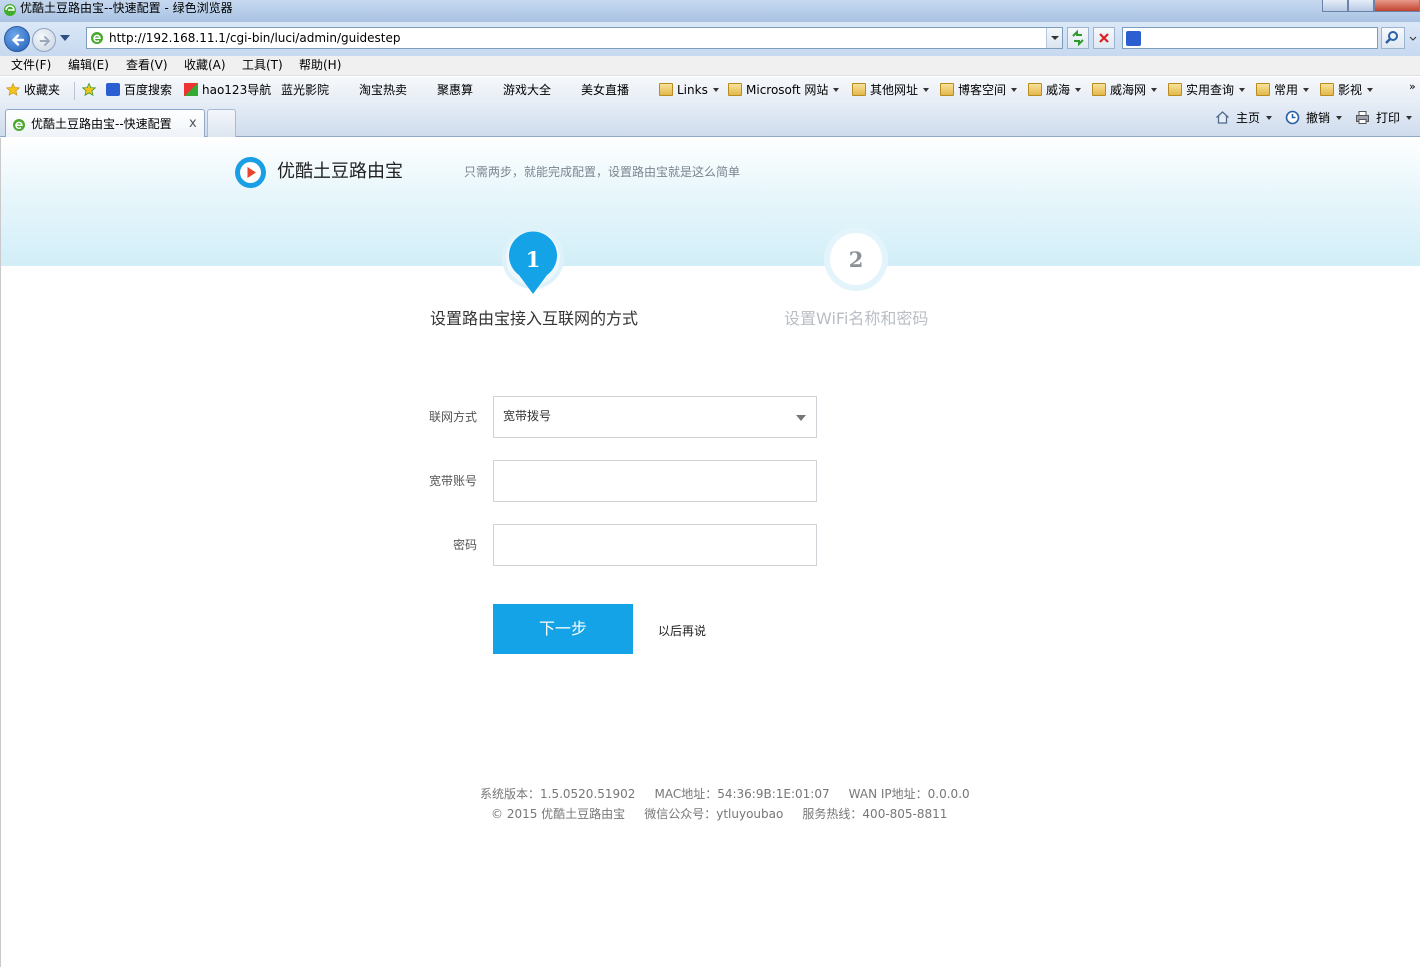 The image size is (1420, 967). I want to click on close-window-button, so click(1397, 6).